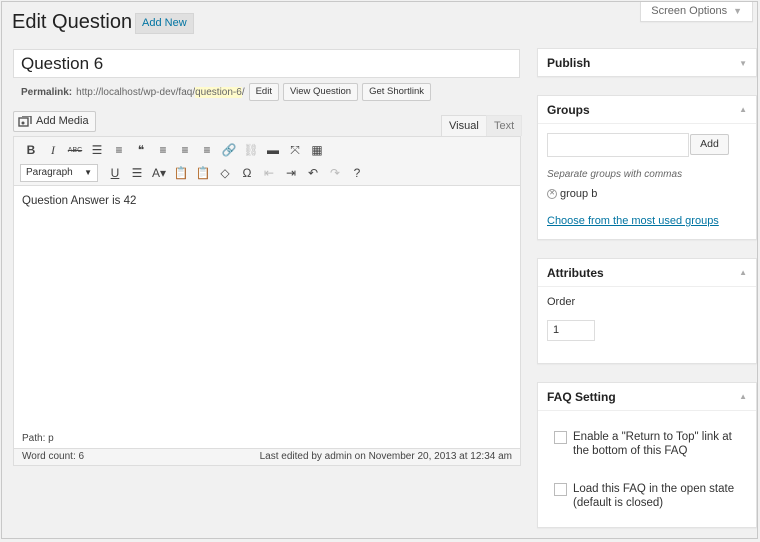  Describe the element at coordinates (163, 150) in the screenshot. I see `align-left-icon: ≡` at that location.